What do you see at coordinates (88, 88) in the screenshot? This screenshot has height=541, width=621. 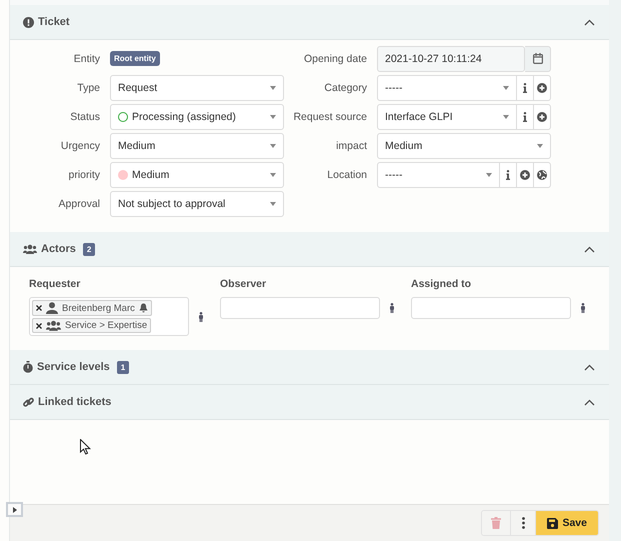 I see `field-label: Type` at bounding box center [88, 88].